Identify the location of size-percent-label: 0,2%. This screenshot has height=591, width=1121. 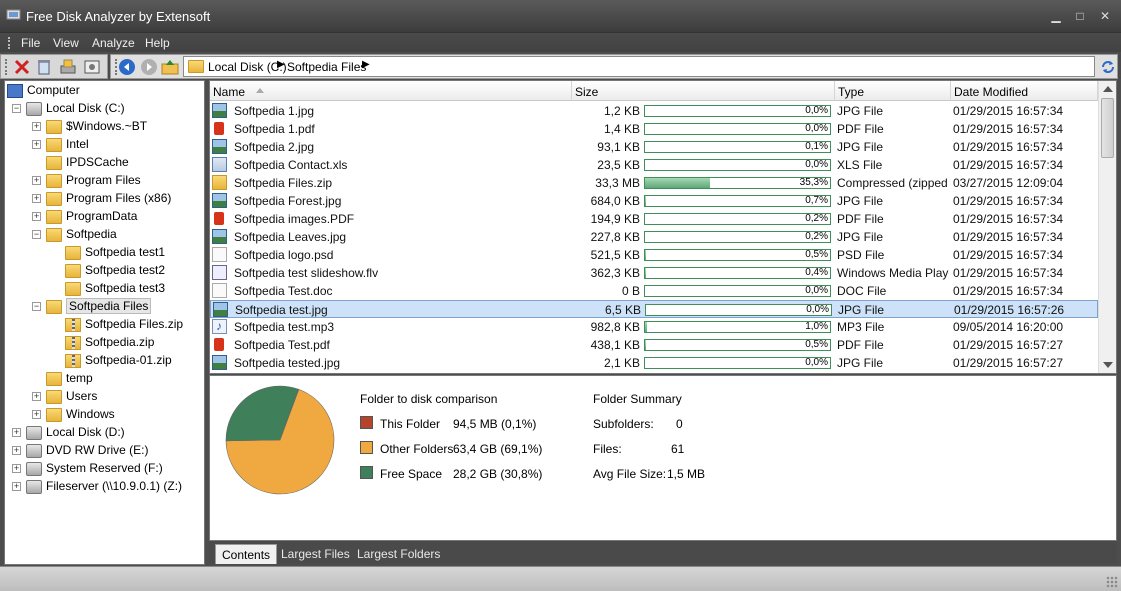
(816, 218).